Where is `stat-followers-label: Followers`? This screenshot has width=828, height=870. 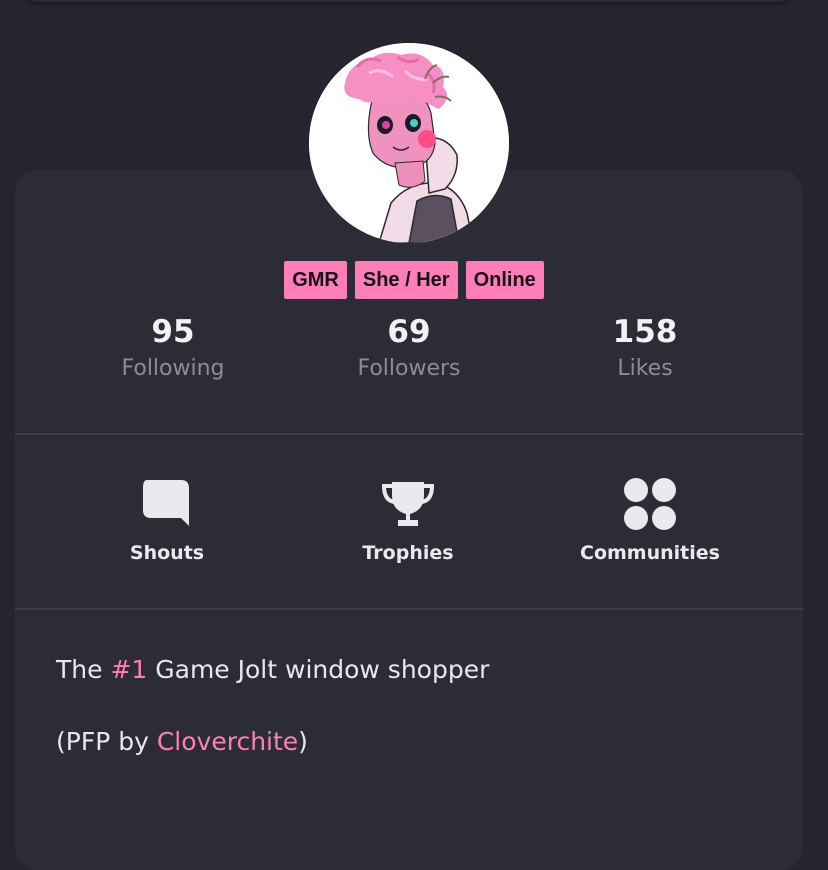
stat-followers-label: Followers is located at coordinates (409, 368).